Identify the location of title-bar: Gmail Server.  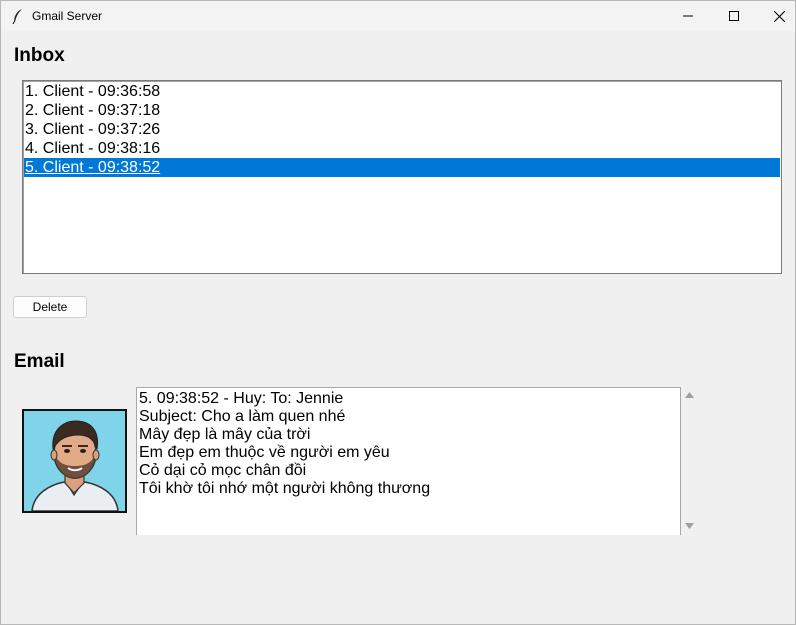
(398, 16).